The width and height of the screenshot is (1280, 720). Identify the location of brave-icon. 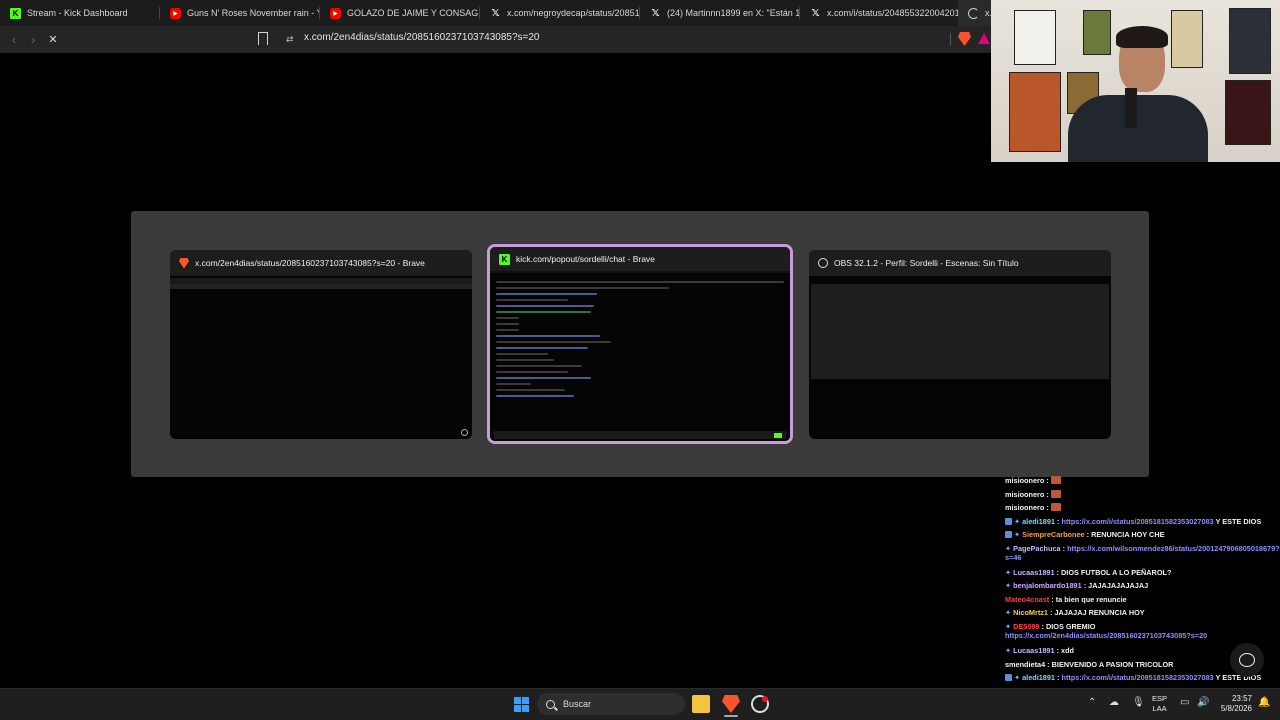
(184, 263).